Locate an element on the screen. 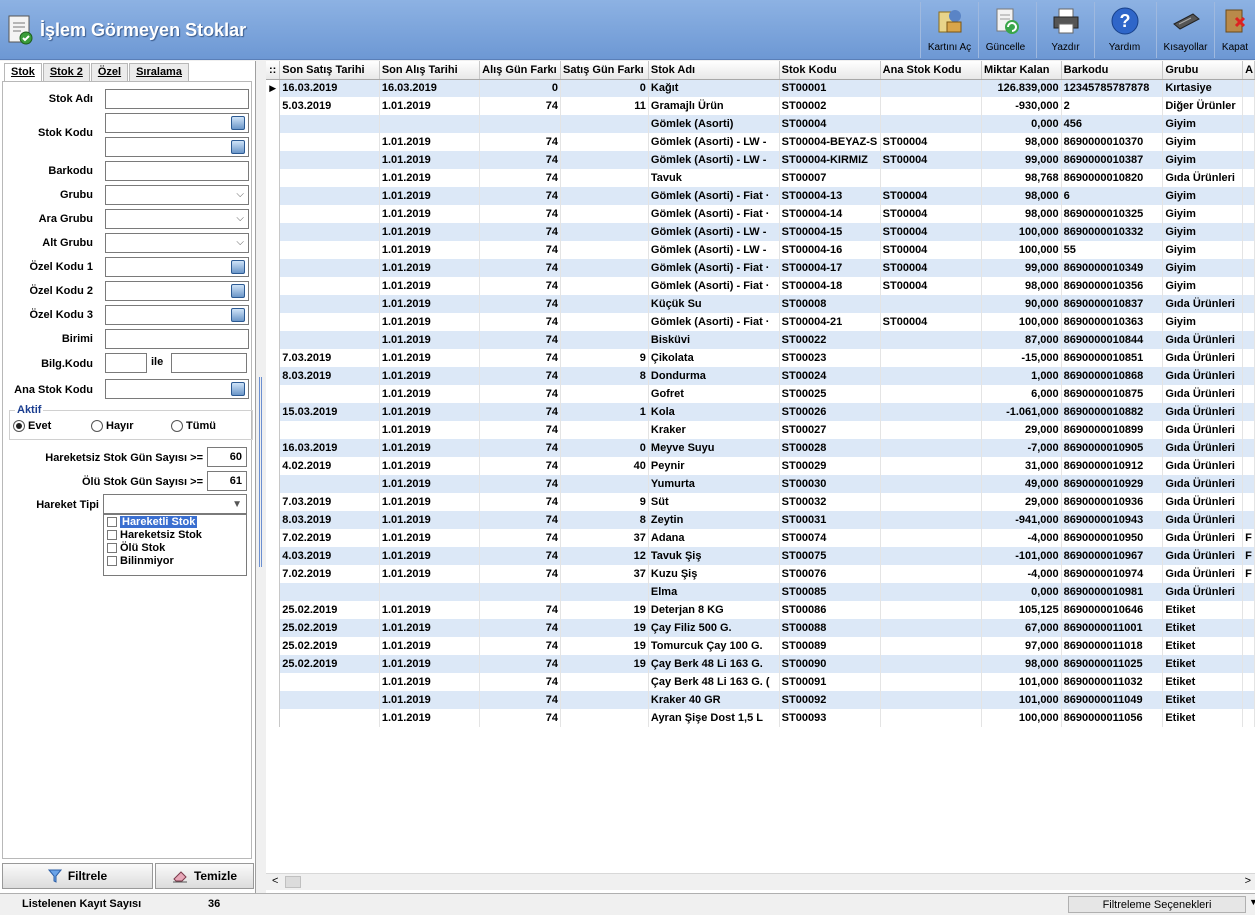  table-cell: 8690000010905 is located at coordinates (1112, 448).